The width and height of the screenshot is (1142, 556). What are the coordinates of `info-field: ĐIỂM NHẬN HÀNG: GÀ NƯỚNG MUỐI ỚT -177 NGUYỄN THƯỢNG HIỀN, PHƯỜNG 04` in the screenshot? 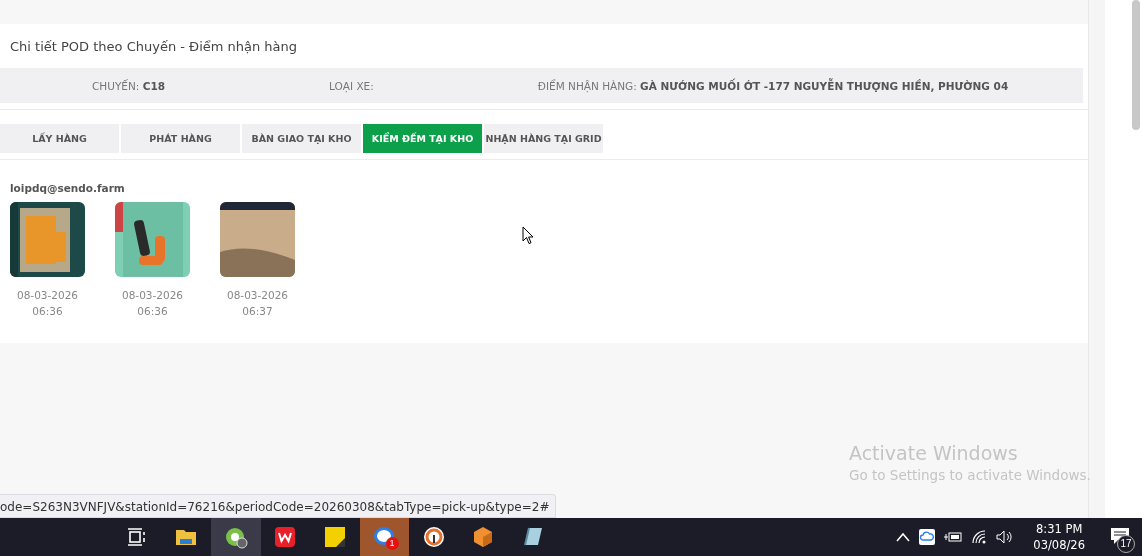 It's located at (773, 85).